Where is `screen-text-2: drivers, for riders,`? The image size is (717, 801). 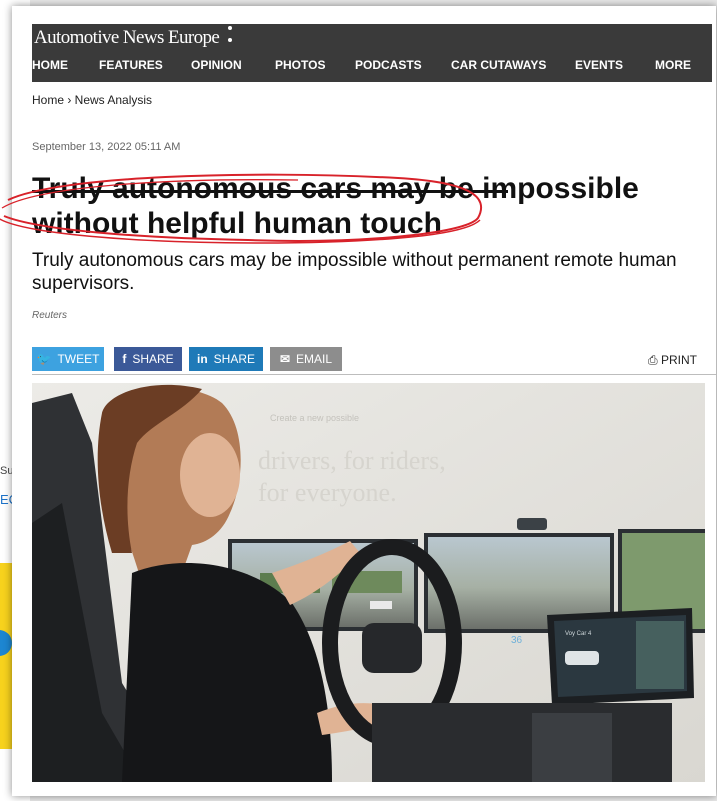
screen-text-2: drivers, for riders, is located at coordinates (352, 460).